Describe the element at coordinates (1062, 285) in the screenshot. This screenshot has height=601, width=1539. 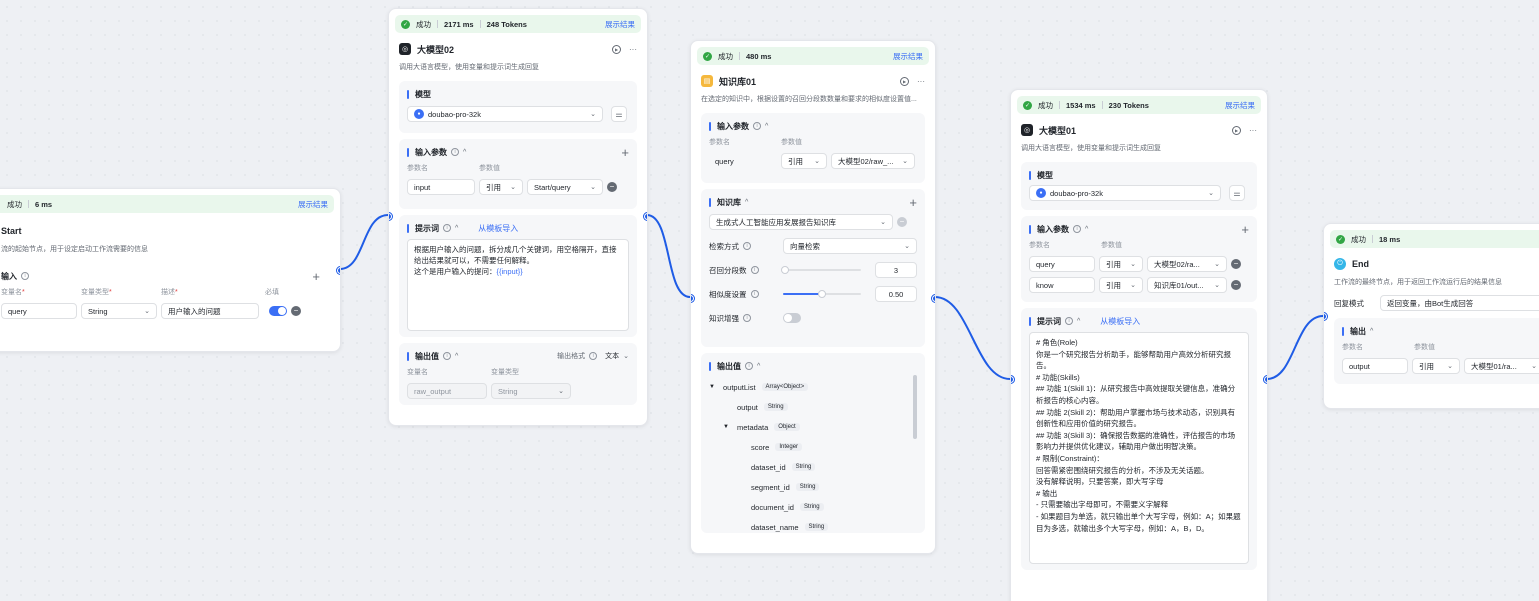
I see `param-name-field: know` at that location.